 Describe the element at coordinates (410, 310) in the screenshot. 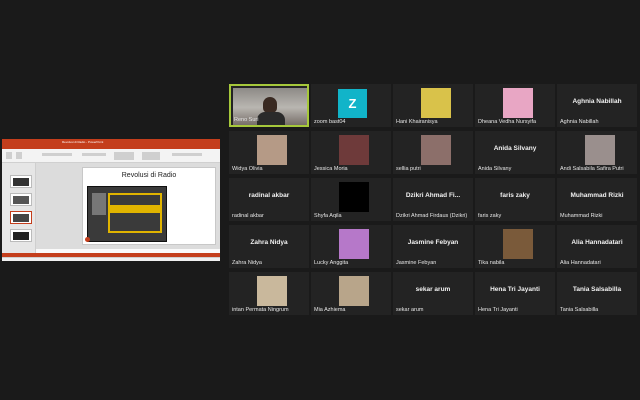

I see `participant-name-label: sekar arum` at that location.